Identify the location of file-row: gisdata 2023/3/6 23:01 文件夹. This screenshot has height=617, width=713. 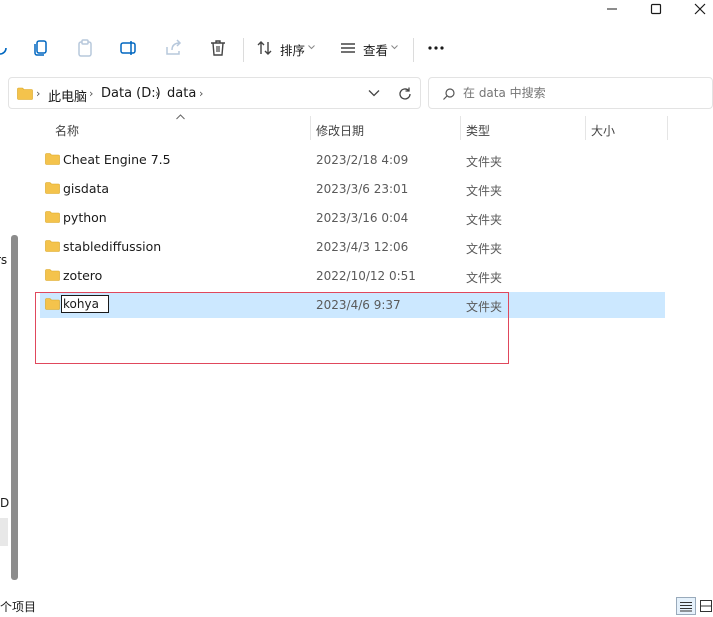
(352, 189).